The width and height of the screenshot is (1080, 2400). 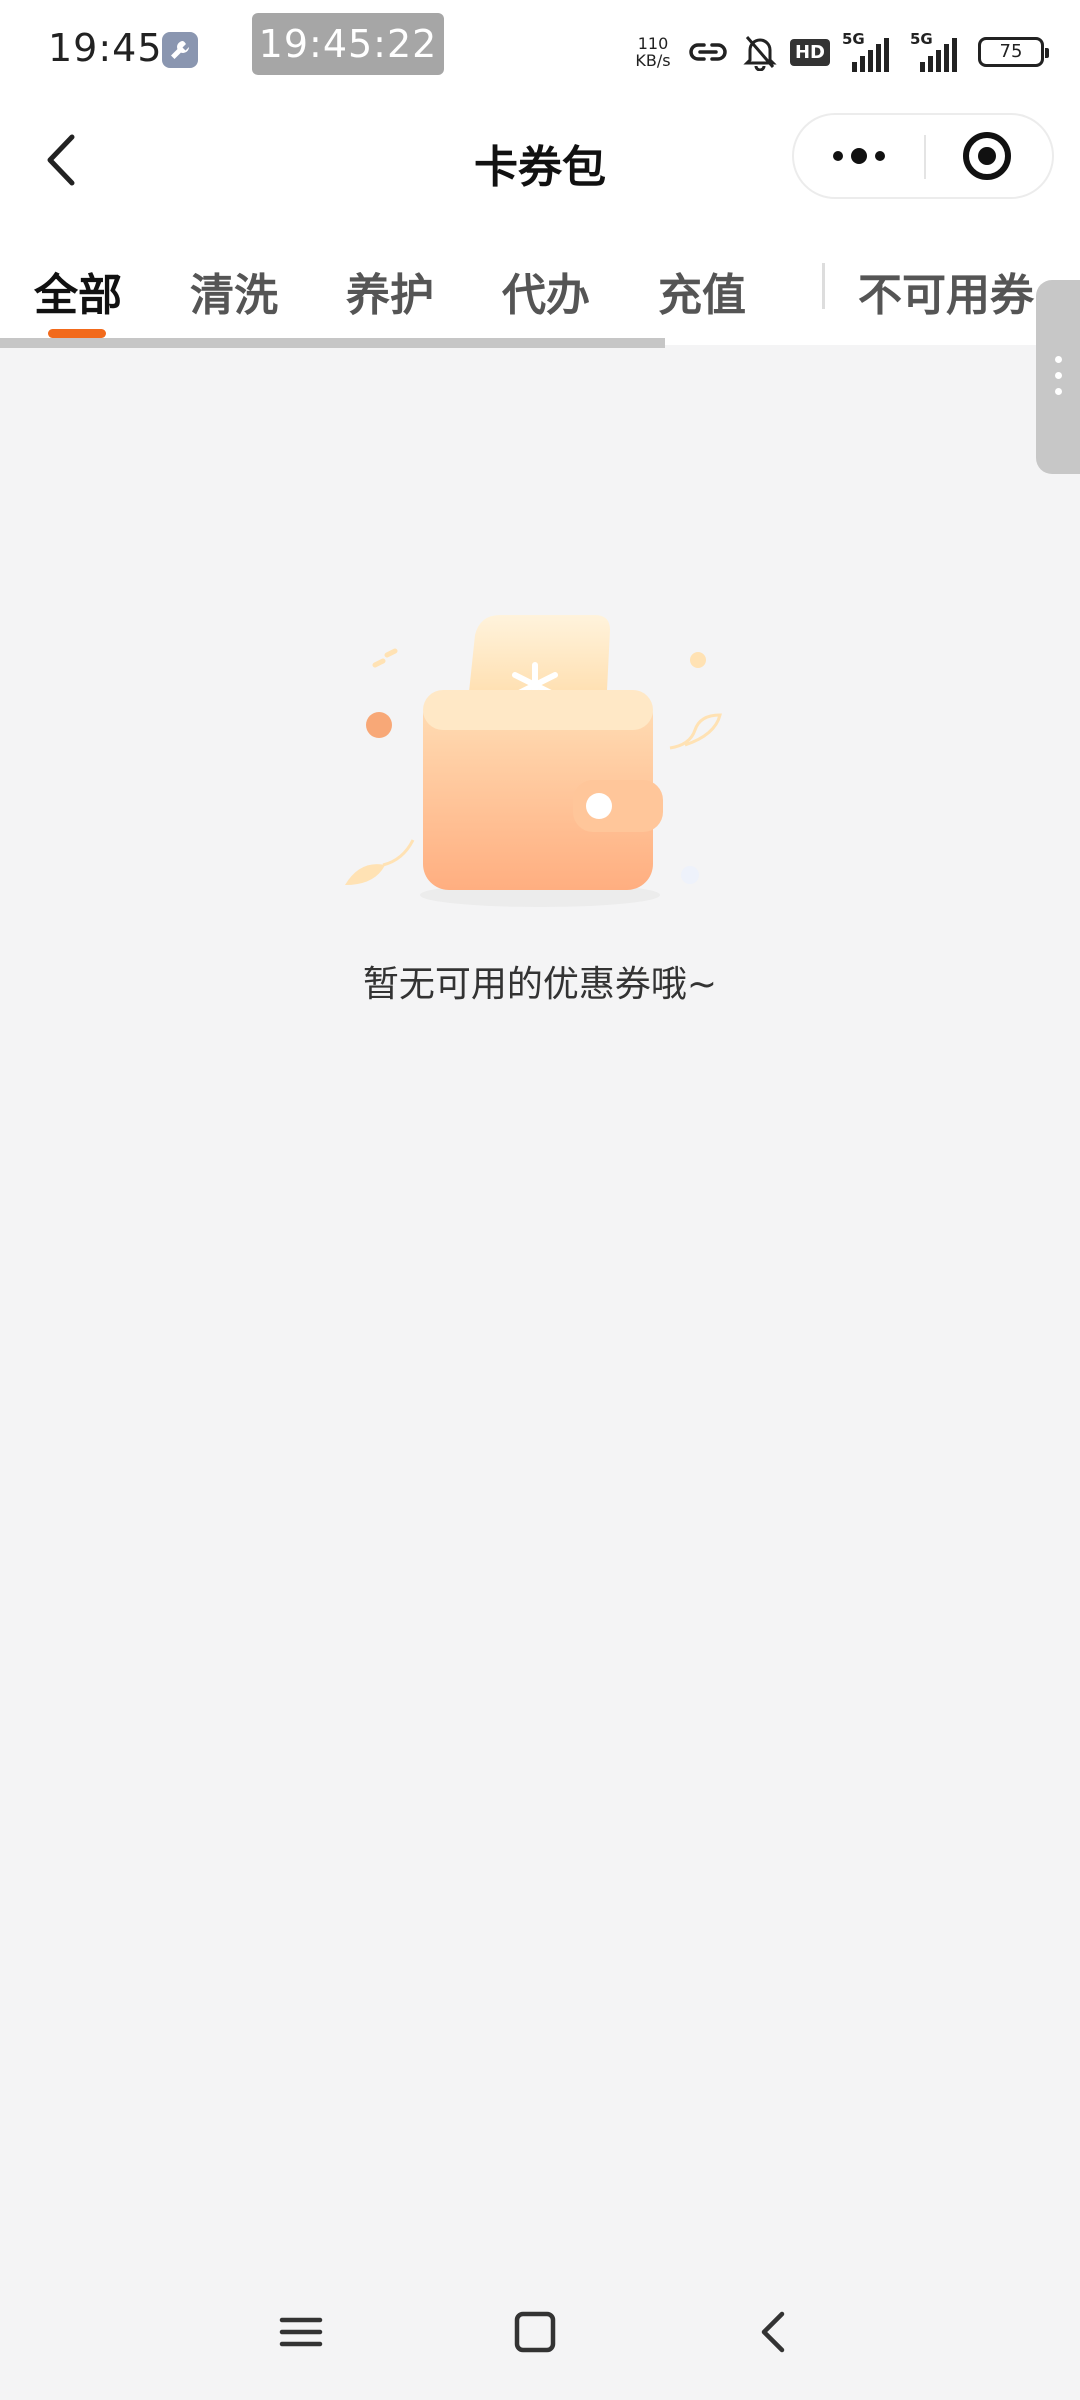 What do you see at coordinates (1013, 52) in the screenshot?
I see `battery-icon: 75` at bounding box center [1013, 52].